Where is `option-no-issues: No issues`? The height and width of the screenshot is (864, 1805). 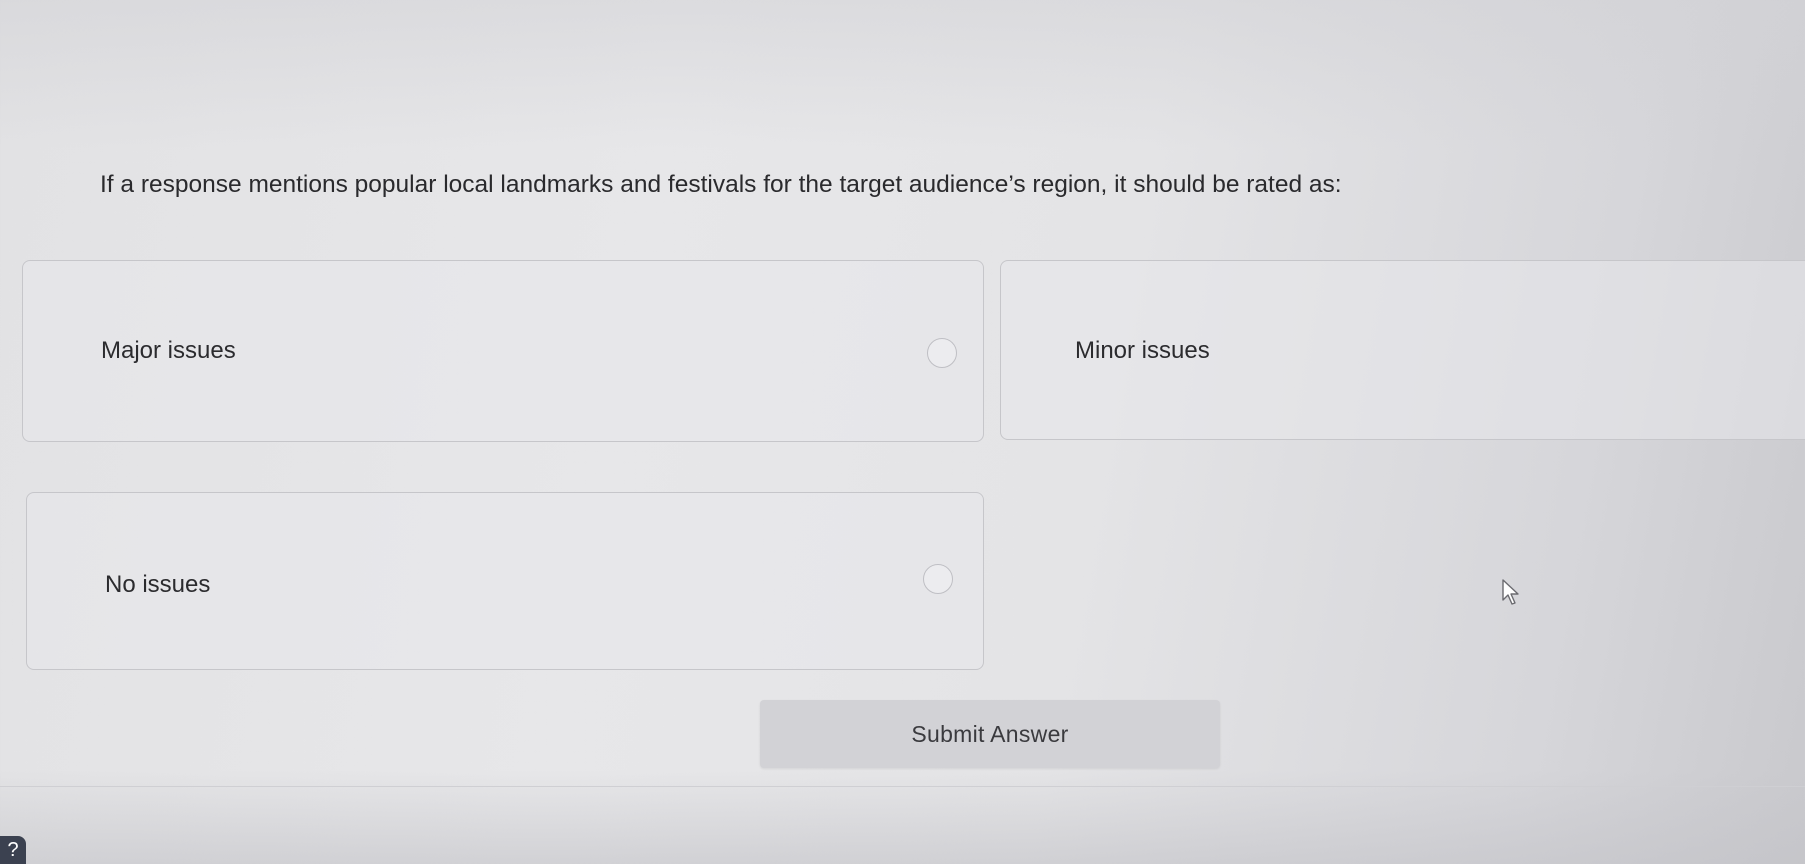 option-no-issues: No issues is located at coordinates (505, 581).